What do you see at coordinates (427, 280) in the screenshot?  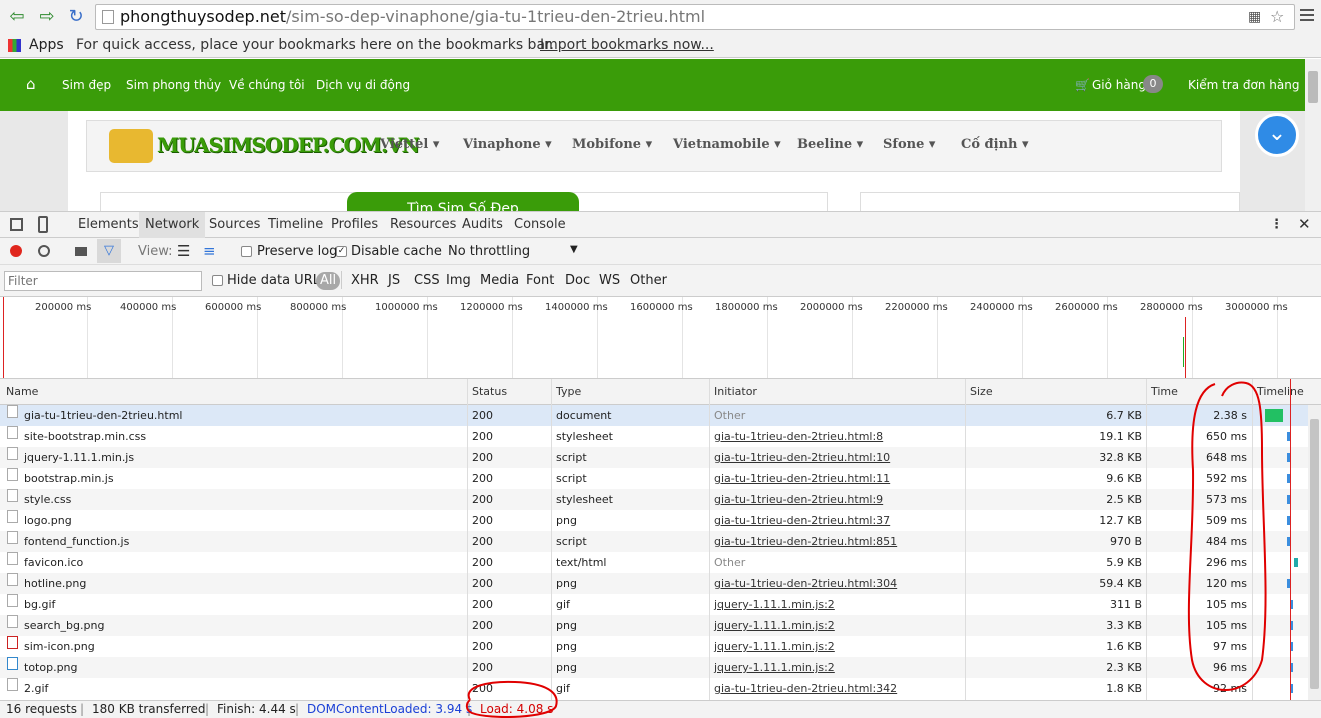 I see `filter-css: CSS` at bounding box center [427, 280].